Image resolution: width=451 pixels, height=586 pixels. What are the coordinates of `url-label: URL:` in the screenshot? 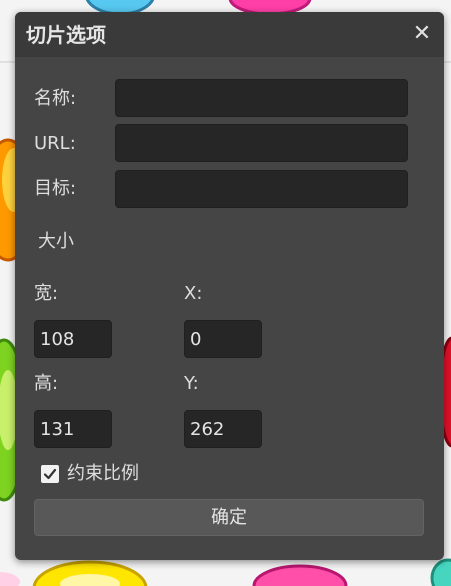 It's located at (55, 143).